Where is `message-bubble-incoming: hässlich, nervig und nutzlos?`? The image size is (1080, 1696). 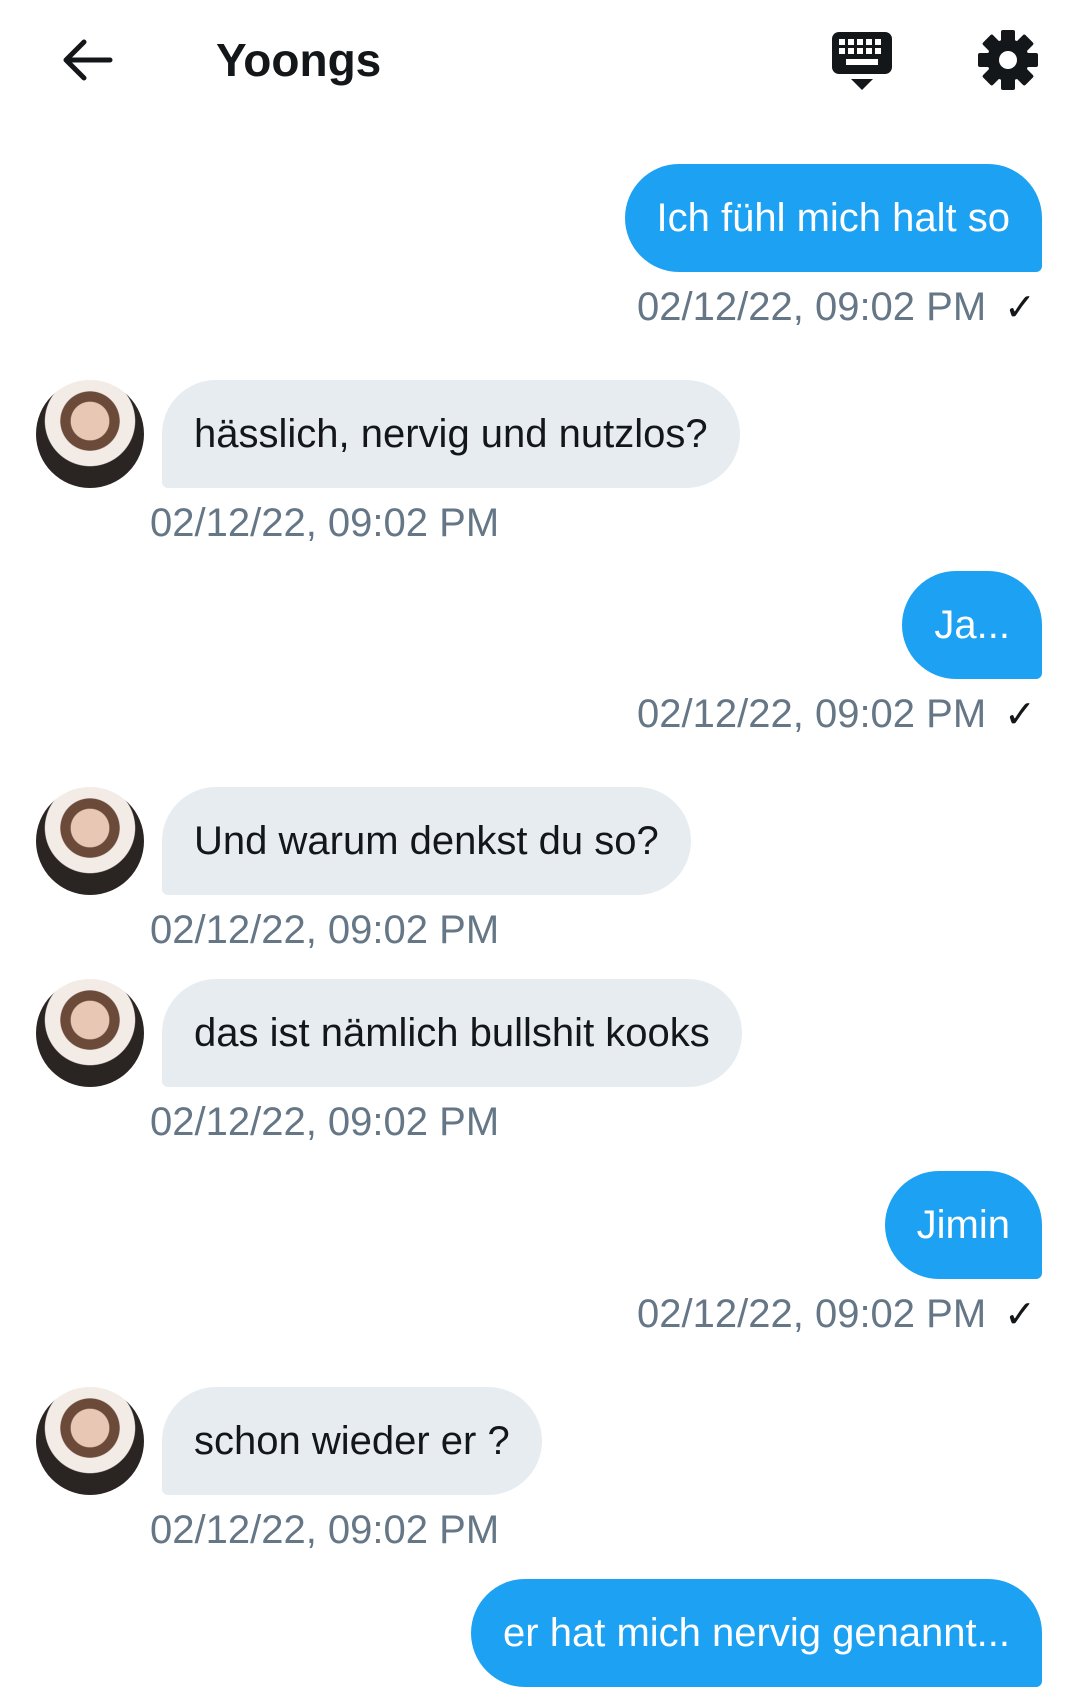 message-bubble-incoming: hässlich, nervig und nutzlos? is located at coordinates (451, 434).